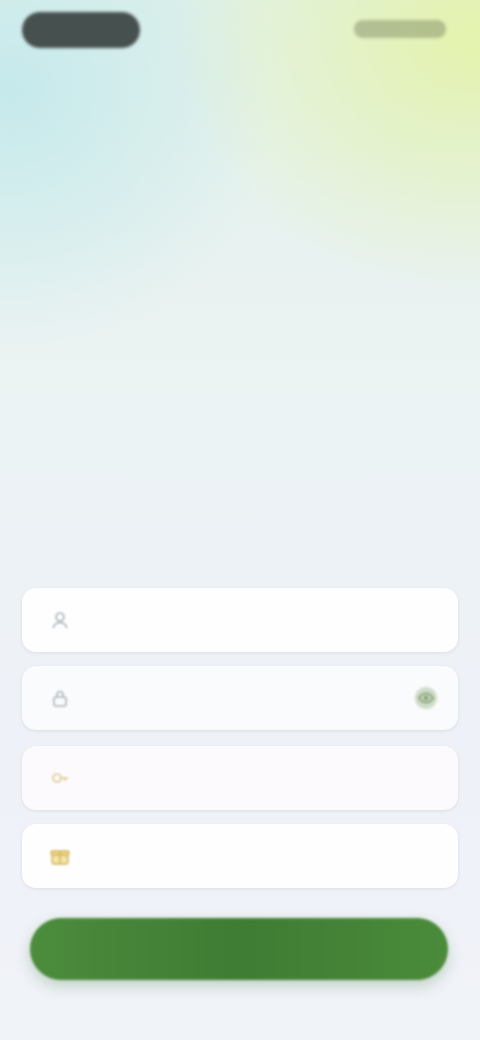  I want to click on username-field, so click(240, 620).